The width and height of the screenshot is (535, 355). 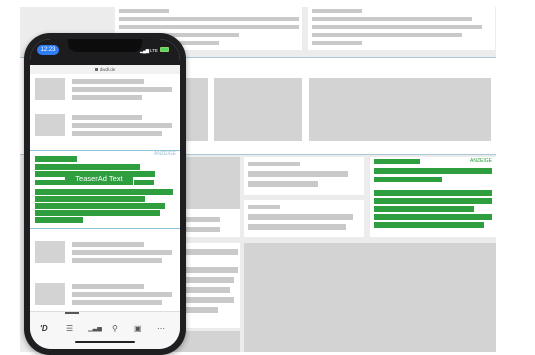 I want to click on chart-icon: ▁▃▅, so click(x=95, y=329).